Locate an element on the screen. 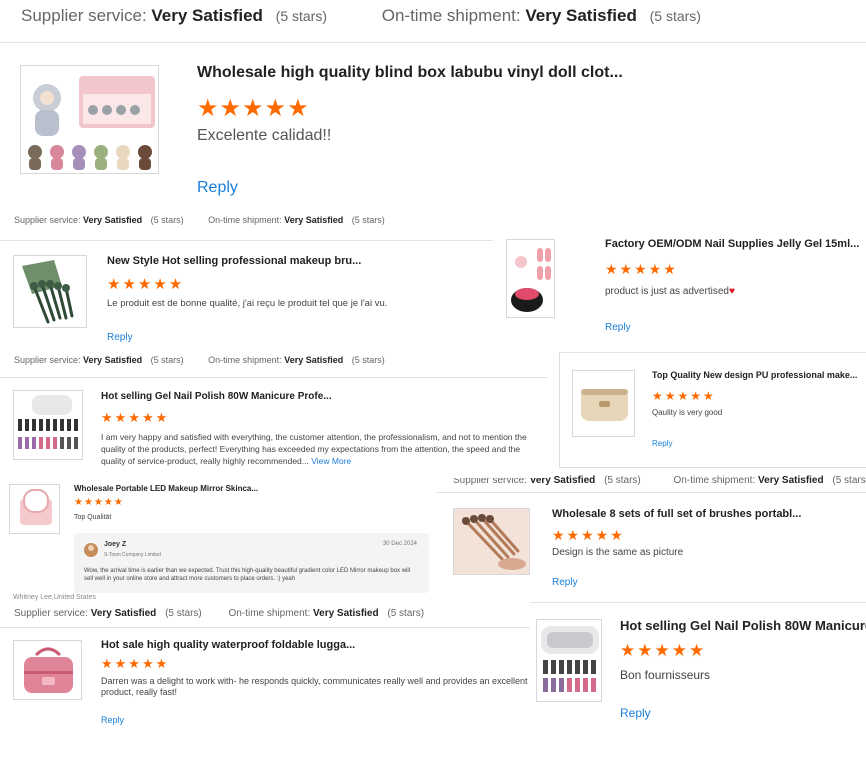 Image resolution: width=866 pixels, height=757 pixels. jelly-gel-image is located at coordinates (531, 280).